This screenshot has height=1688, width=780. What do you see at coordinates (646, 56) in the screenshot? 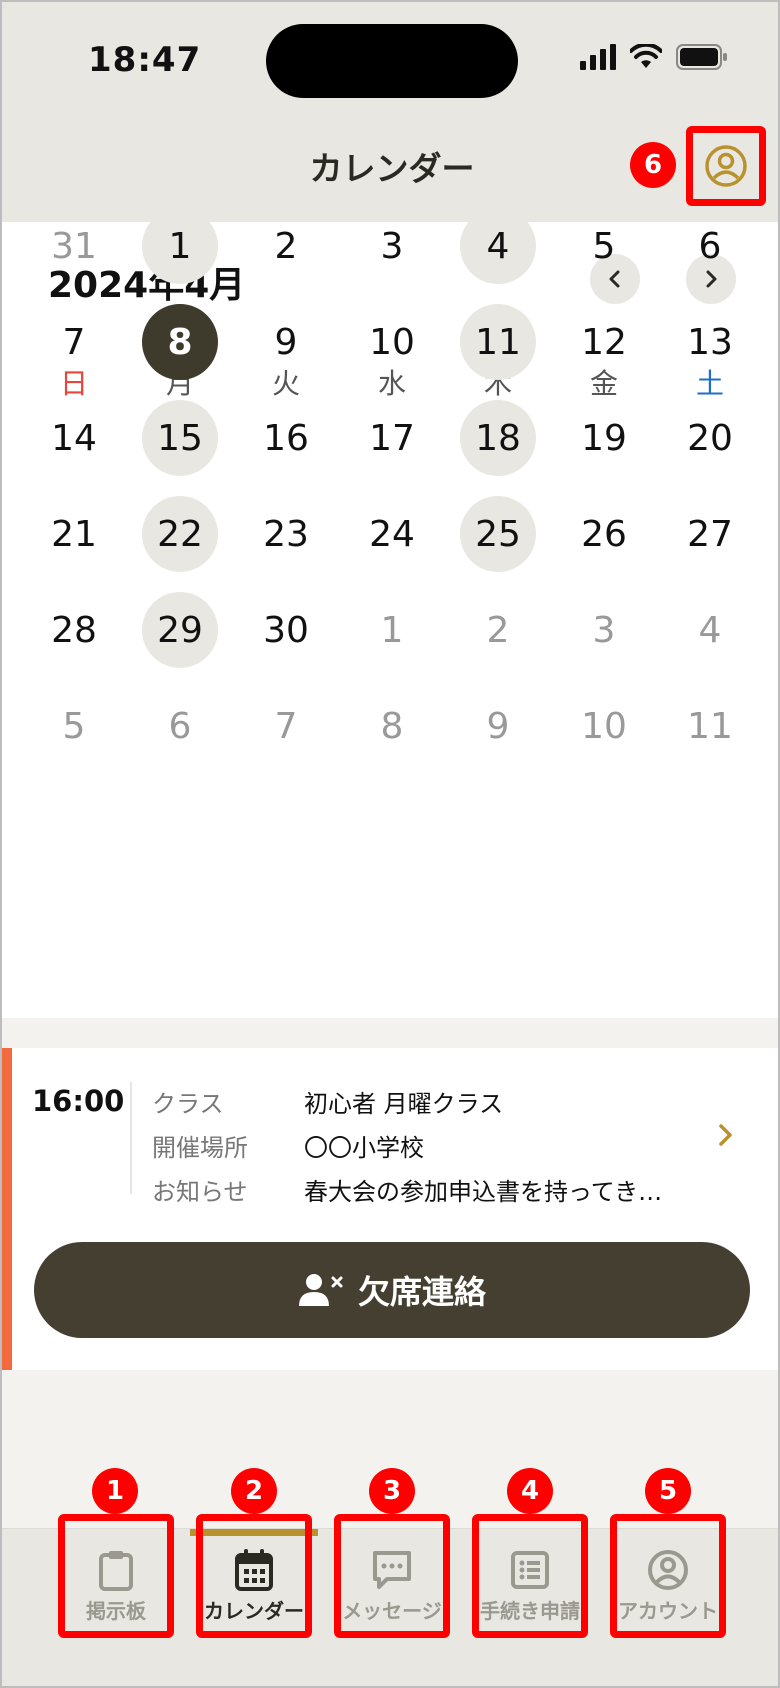
I see `wifi-icon` at bounding box center [646, 56].